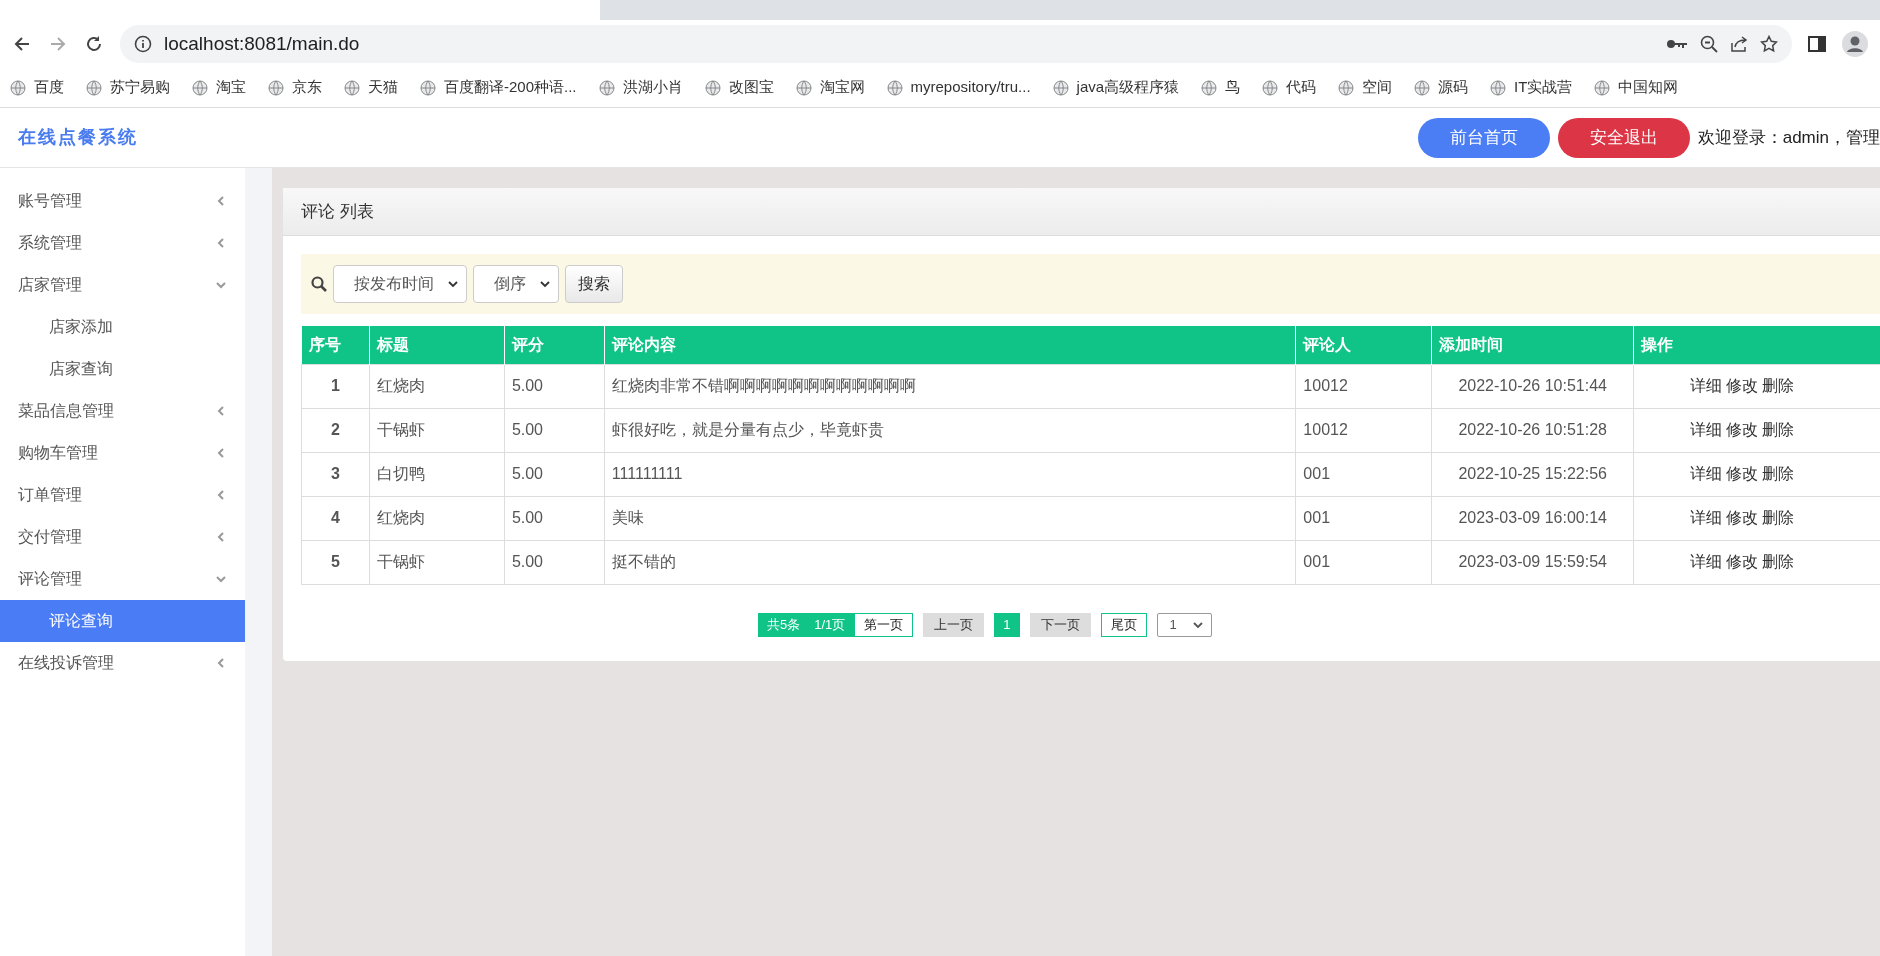 The height and width of the screenshot is (956, 1880). Describe the element at coordinates (1531, 87) in the screenshot. I see `bookmark: IT实战营` at that location.